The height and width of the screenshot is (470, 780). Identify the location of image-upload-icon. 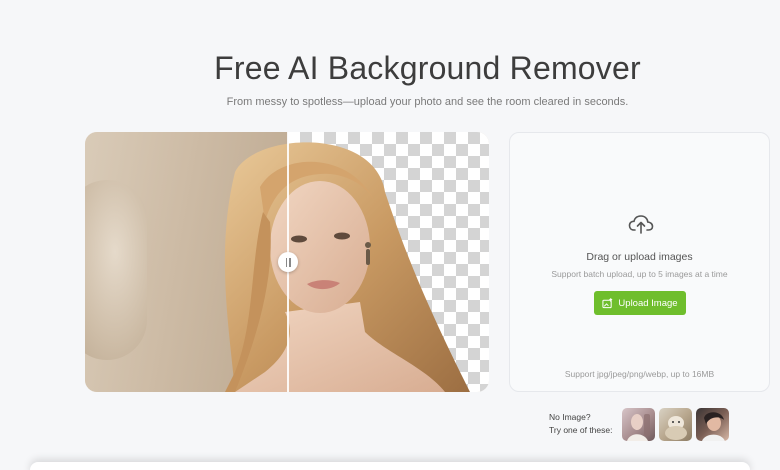
(607, 302).